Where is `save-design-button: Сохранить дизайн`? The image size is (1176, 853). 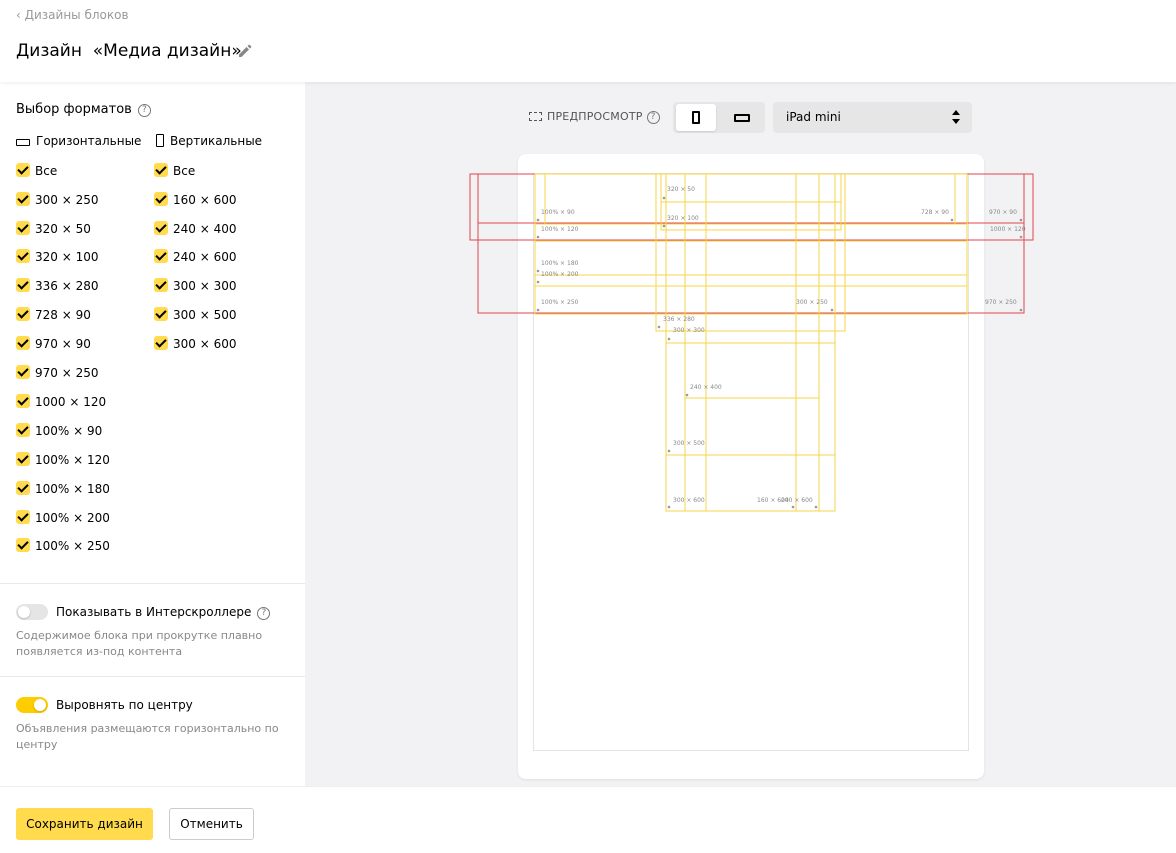 save-design-button: Сохранить дизайн is located at coordinates (84, 824).